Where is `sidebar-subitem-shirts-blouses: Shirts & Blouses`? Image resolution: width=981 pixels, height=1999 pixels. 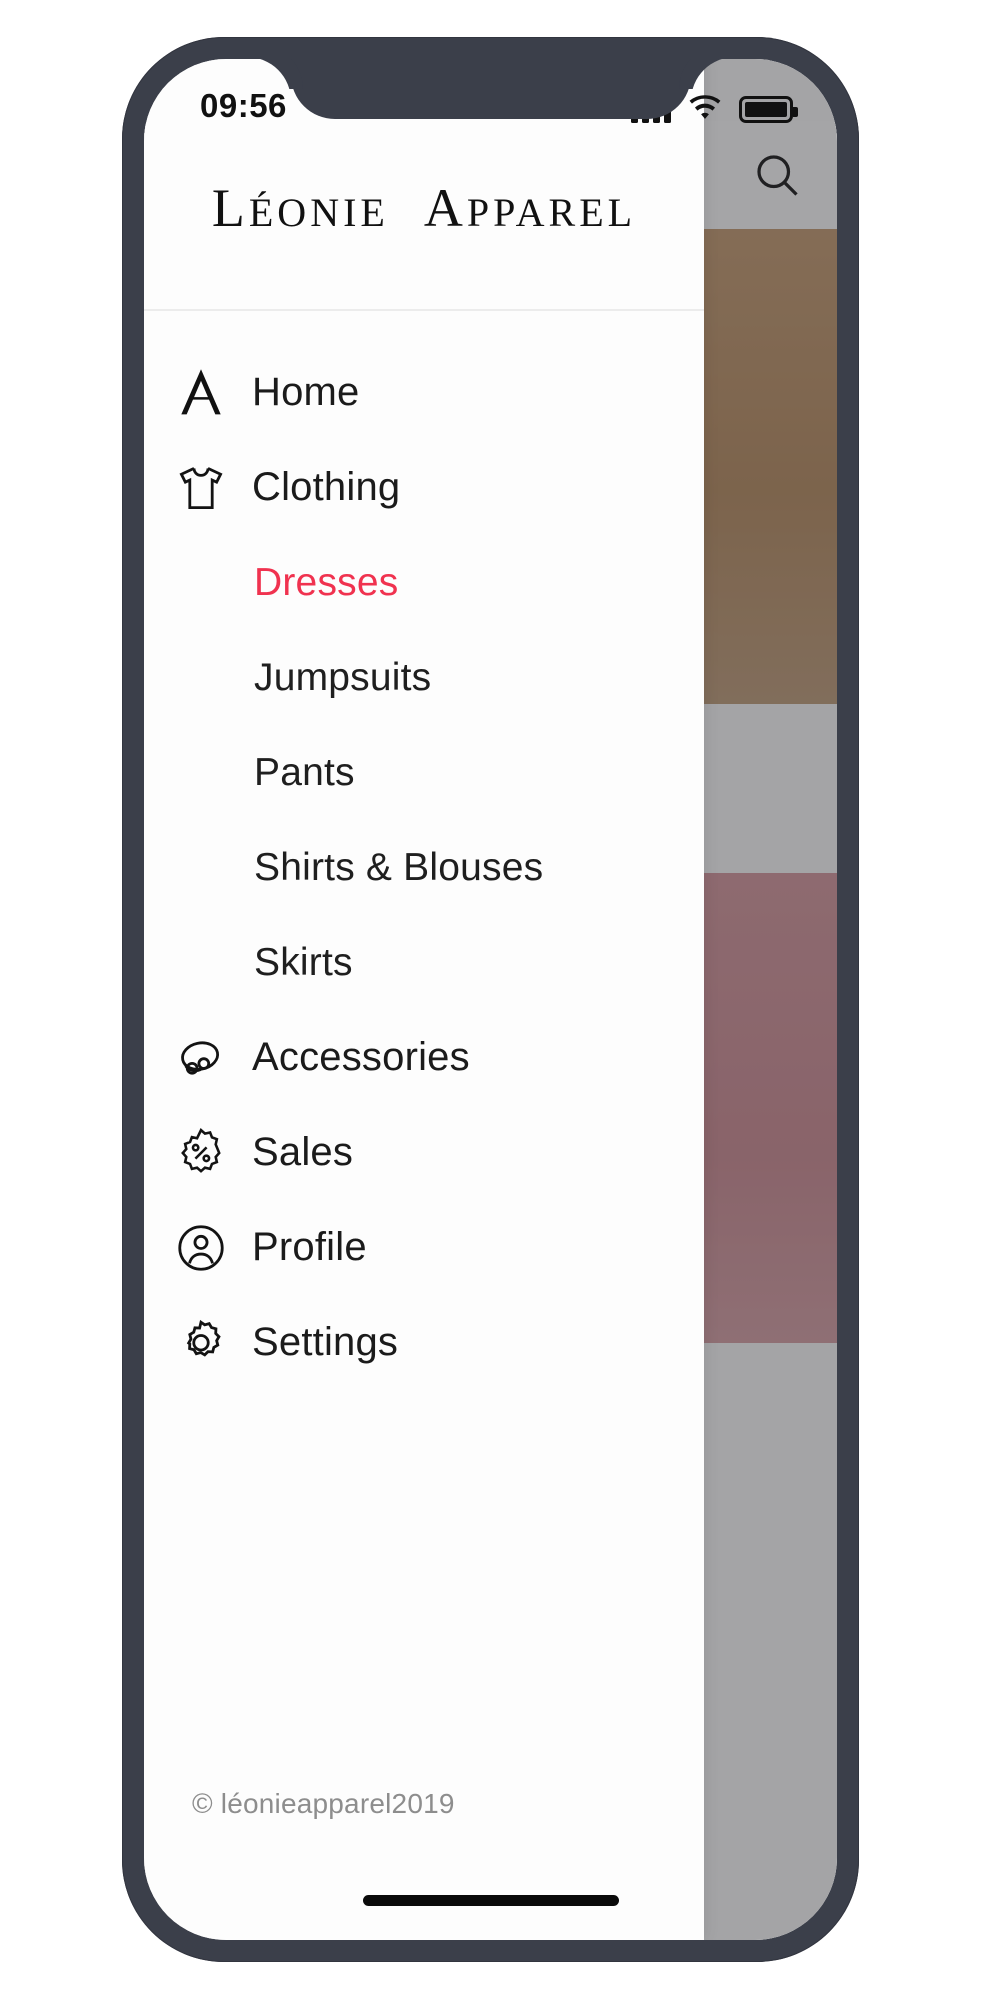 sidebar-subitem-shirts-blouses: Shirts & Blouses is located at coordinates (424, 867).